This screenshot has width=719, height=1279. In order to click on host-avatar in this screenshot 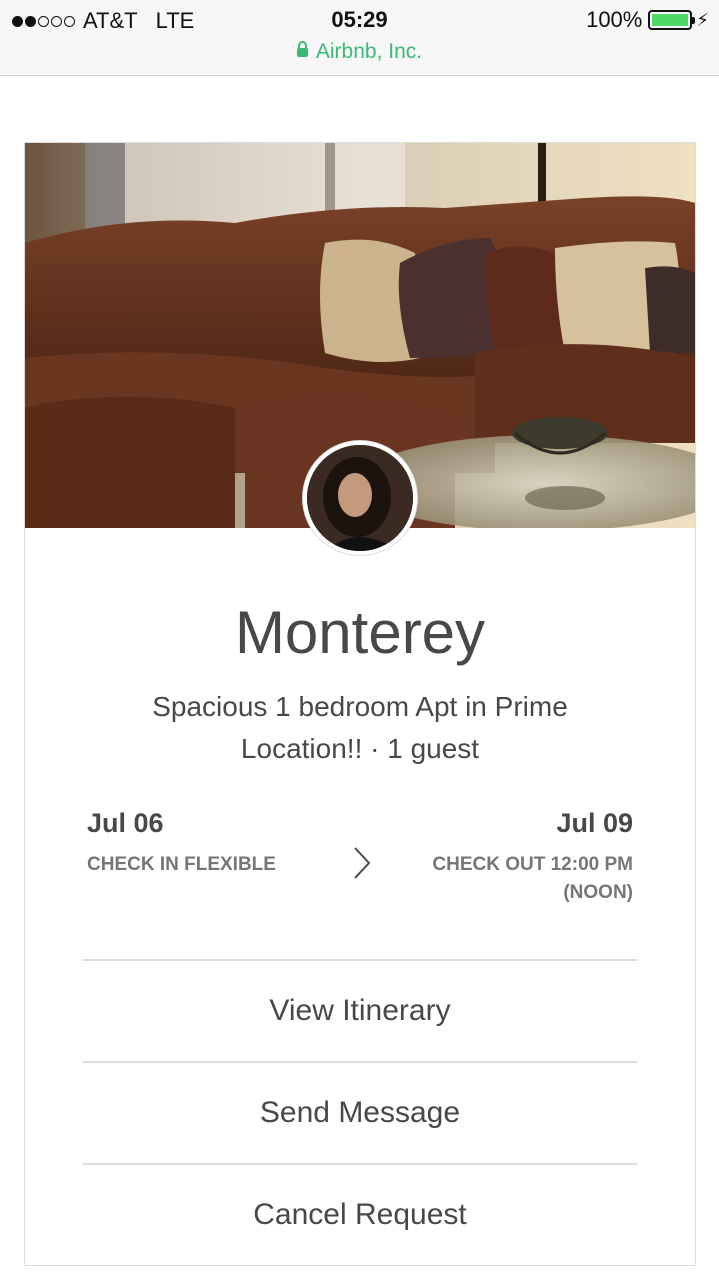, I will do `click(360, 498)`.